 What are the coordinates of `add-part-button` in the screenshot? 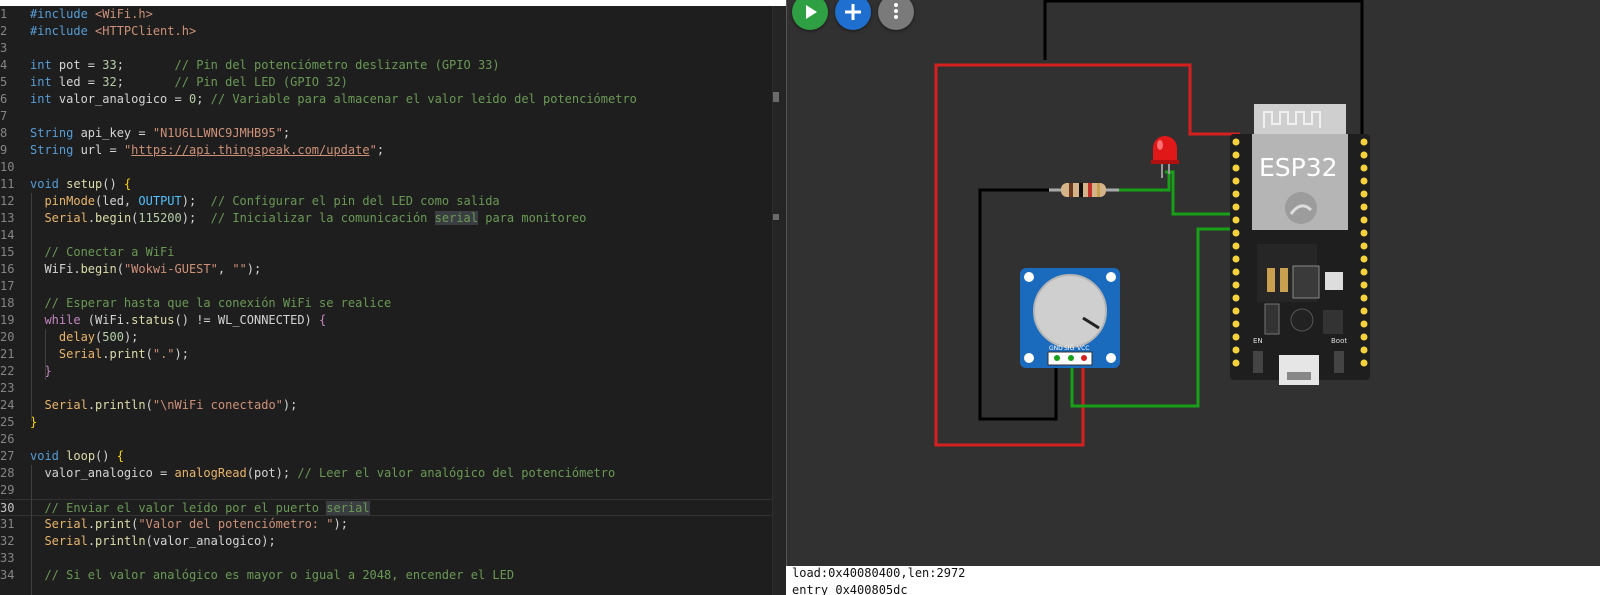 It's located at (853, 15).